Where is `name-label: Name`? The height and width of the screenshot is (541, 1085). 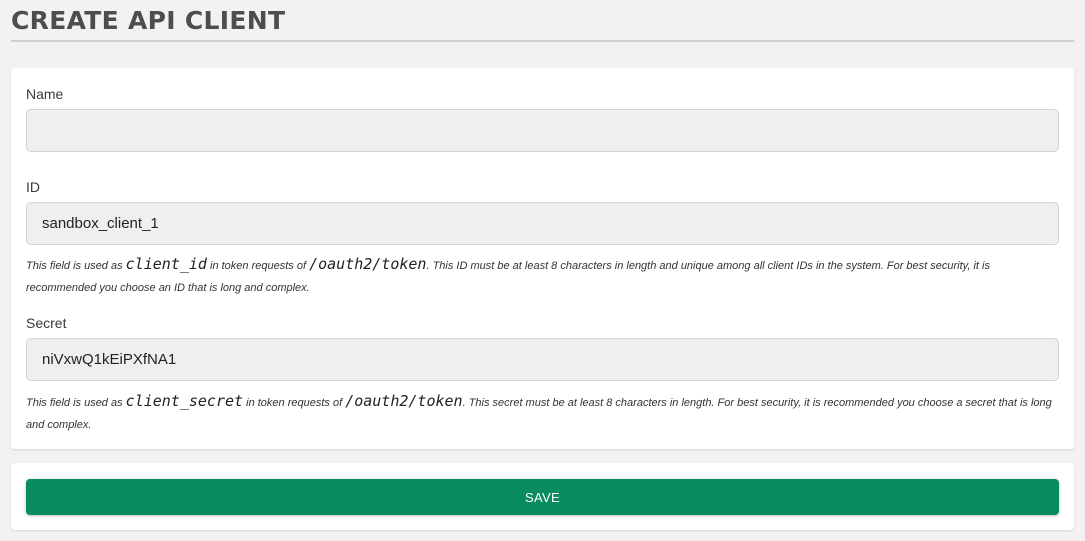 name-label: Name is located at coordinates (45, 94).